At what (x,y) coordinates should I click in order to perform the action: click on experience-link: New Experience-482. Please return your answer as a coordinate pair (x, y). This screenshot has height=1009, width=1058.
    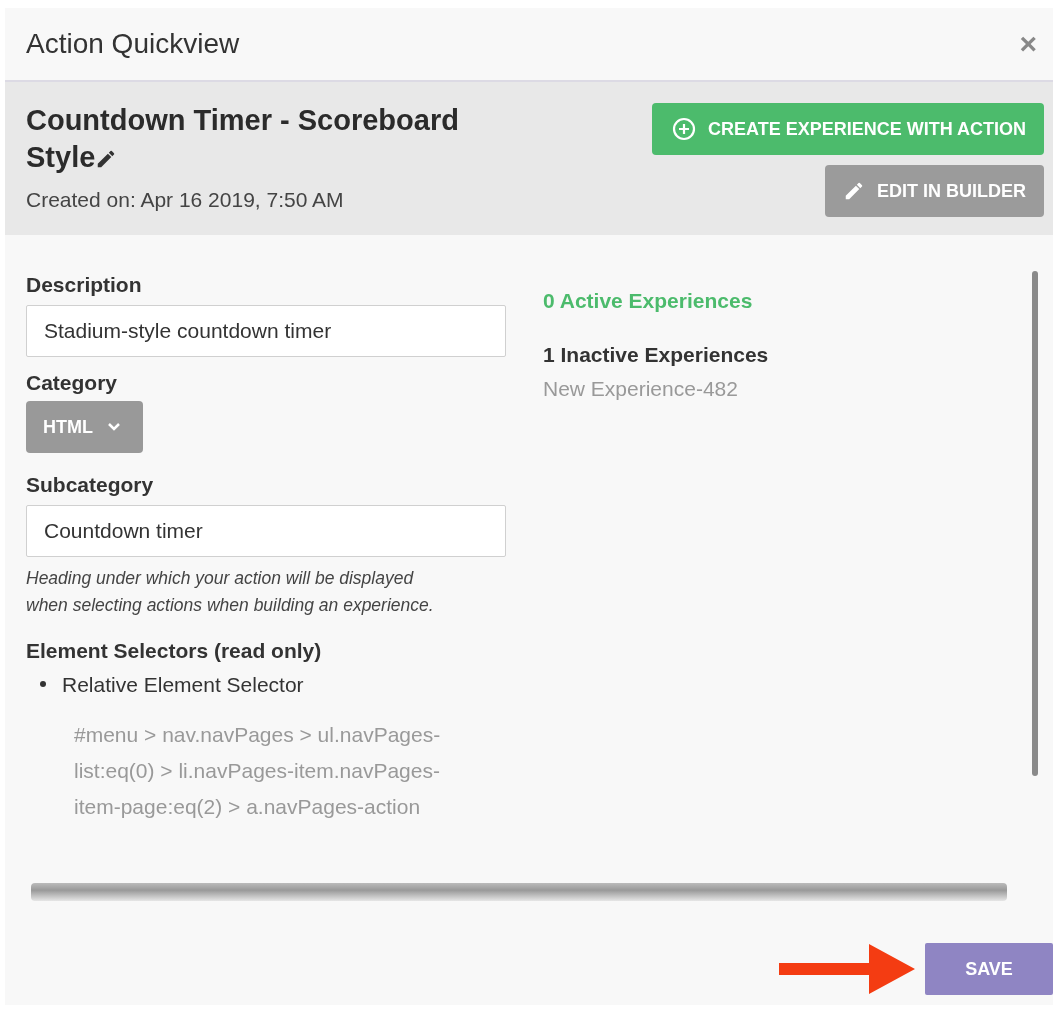
    Looking at the image, I should click on (640, 389).